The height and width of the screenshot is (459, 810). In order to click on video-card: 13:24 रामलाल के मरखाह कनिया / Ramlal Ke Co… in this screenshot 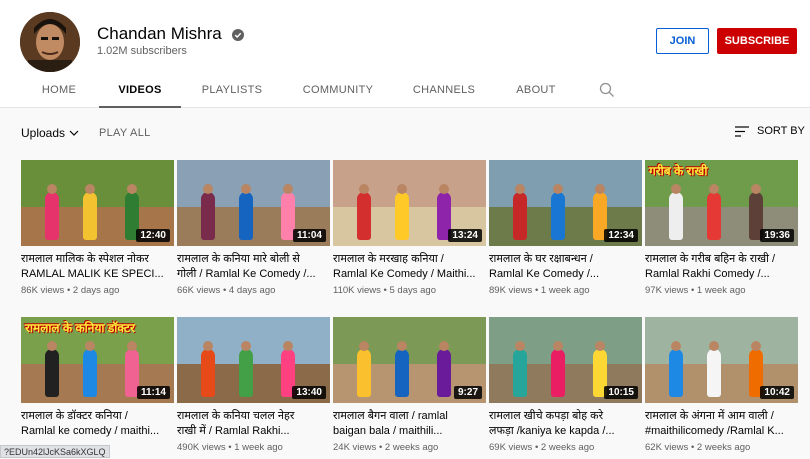, I will do `click(409, 228)`.